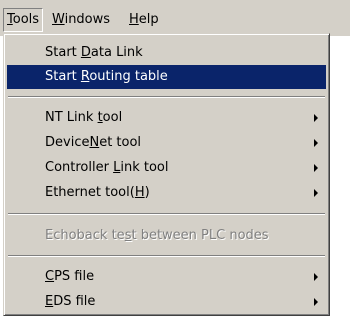 The height and width of the screenshot is (318, 350). Describe the element at coordinates (175, 18) in the screenshot. I see `menu-bar: Tools Windows Help` at that location.